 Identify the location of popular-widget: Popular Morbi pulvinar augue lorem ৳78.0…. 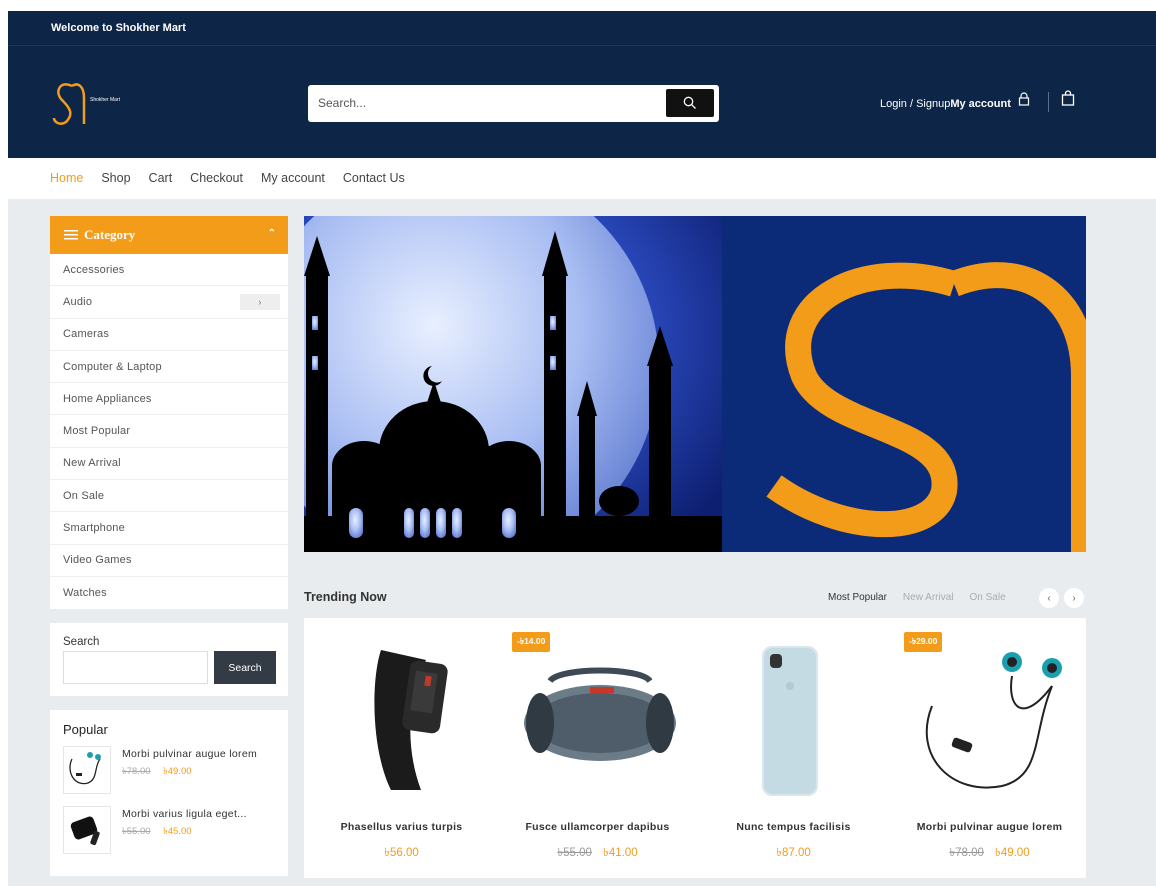
(169, 793).